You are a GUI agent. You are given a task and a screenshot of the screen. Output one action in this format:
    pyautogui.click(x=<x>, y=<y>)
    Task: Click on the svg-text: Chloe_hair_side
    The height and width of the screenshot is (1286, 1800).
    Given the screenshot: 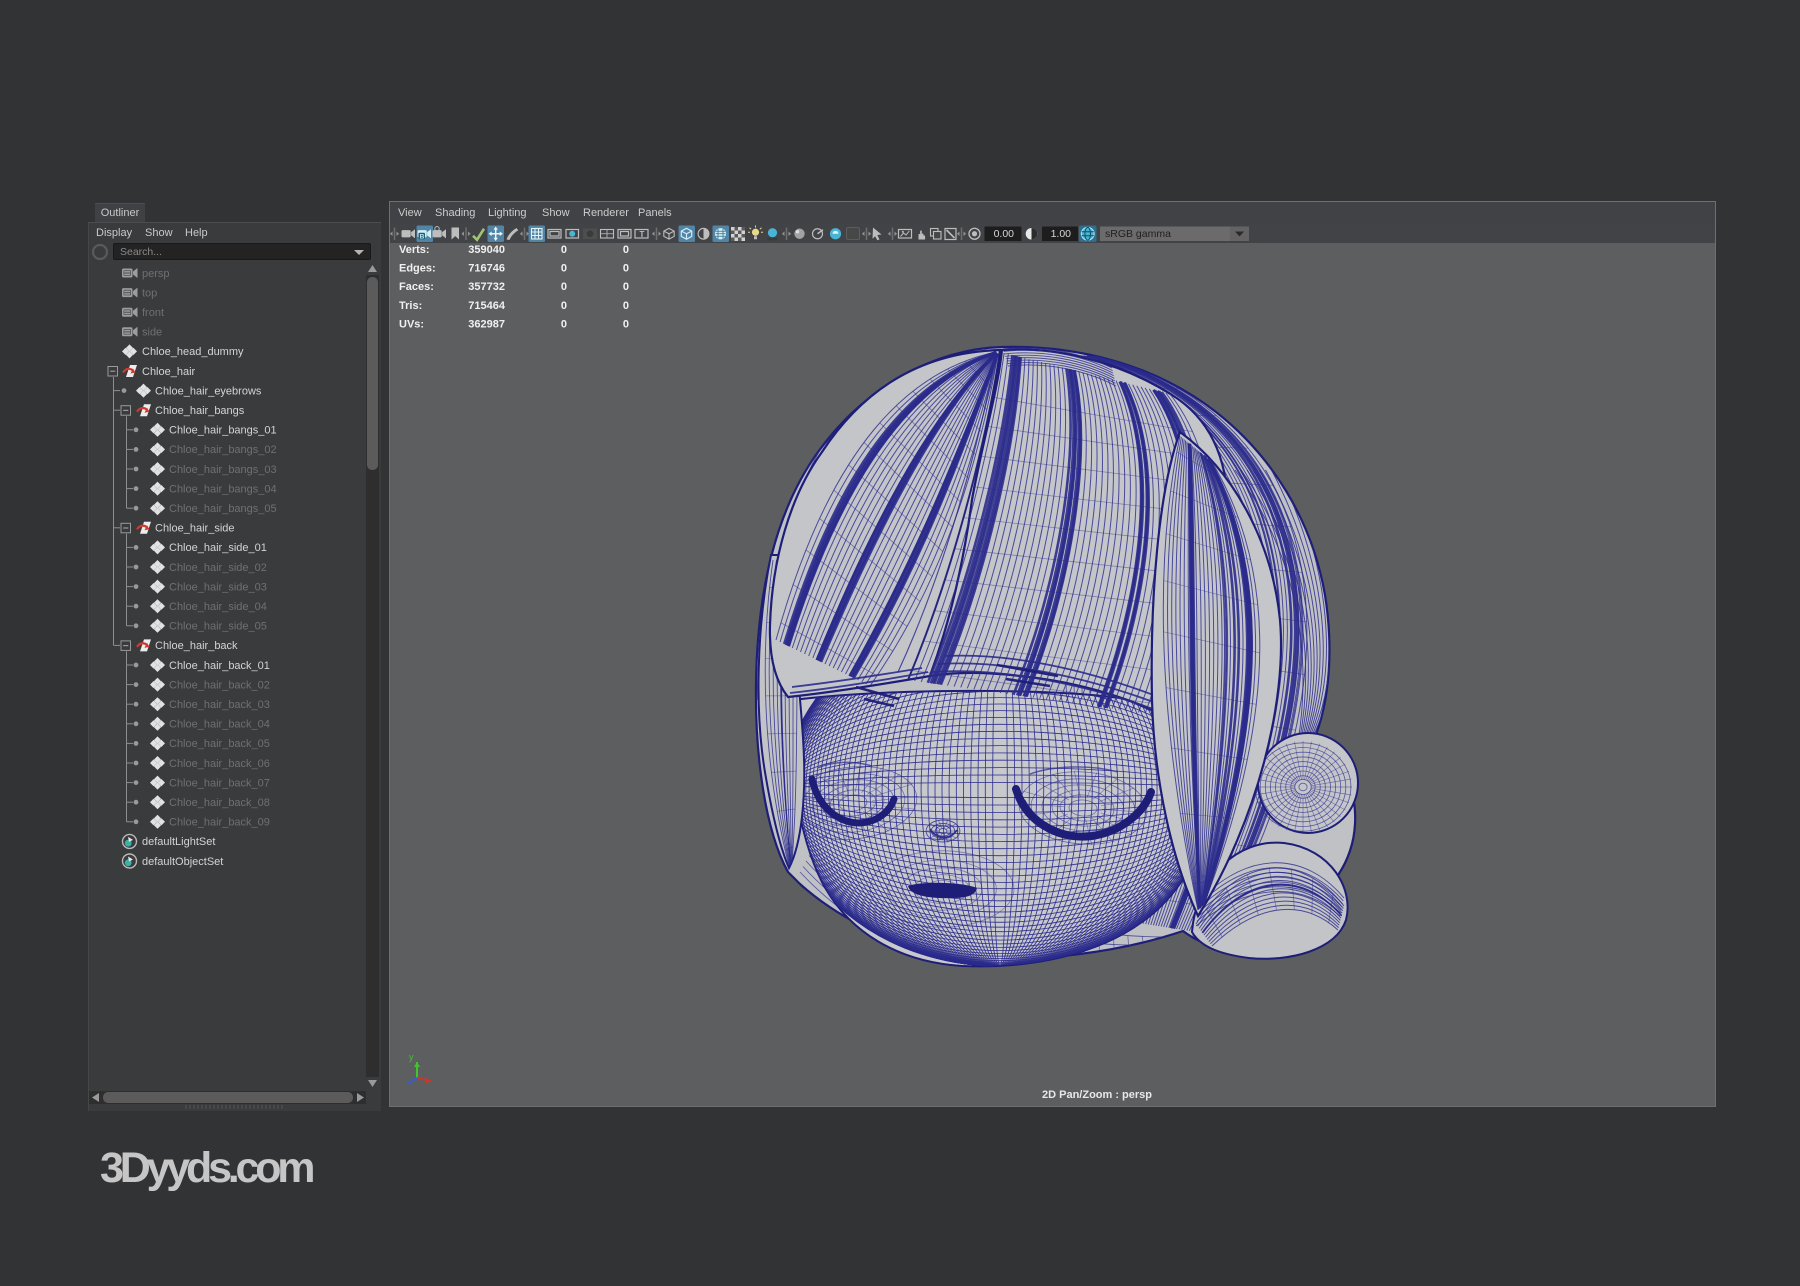 What is the action you would take?
    pyautogui.click(x=195, y=529)
    